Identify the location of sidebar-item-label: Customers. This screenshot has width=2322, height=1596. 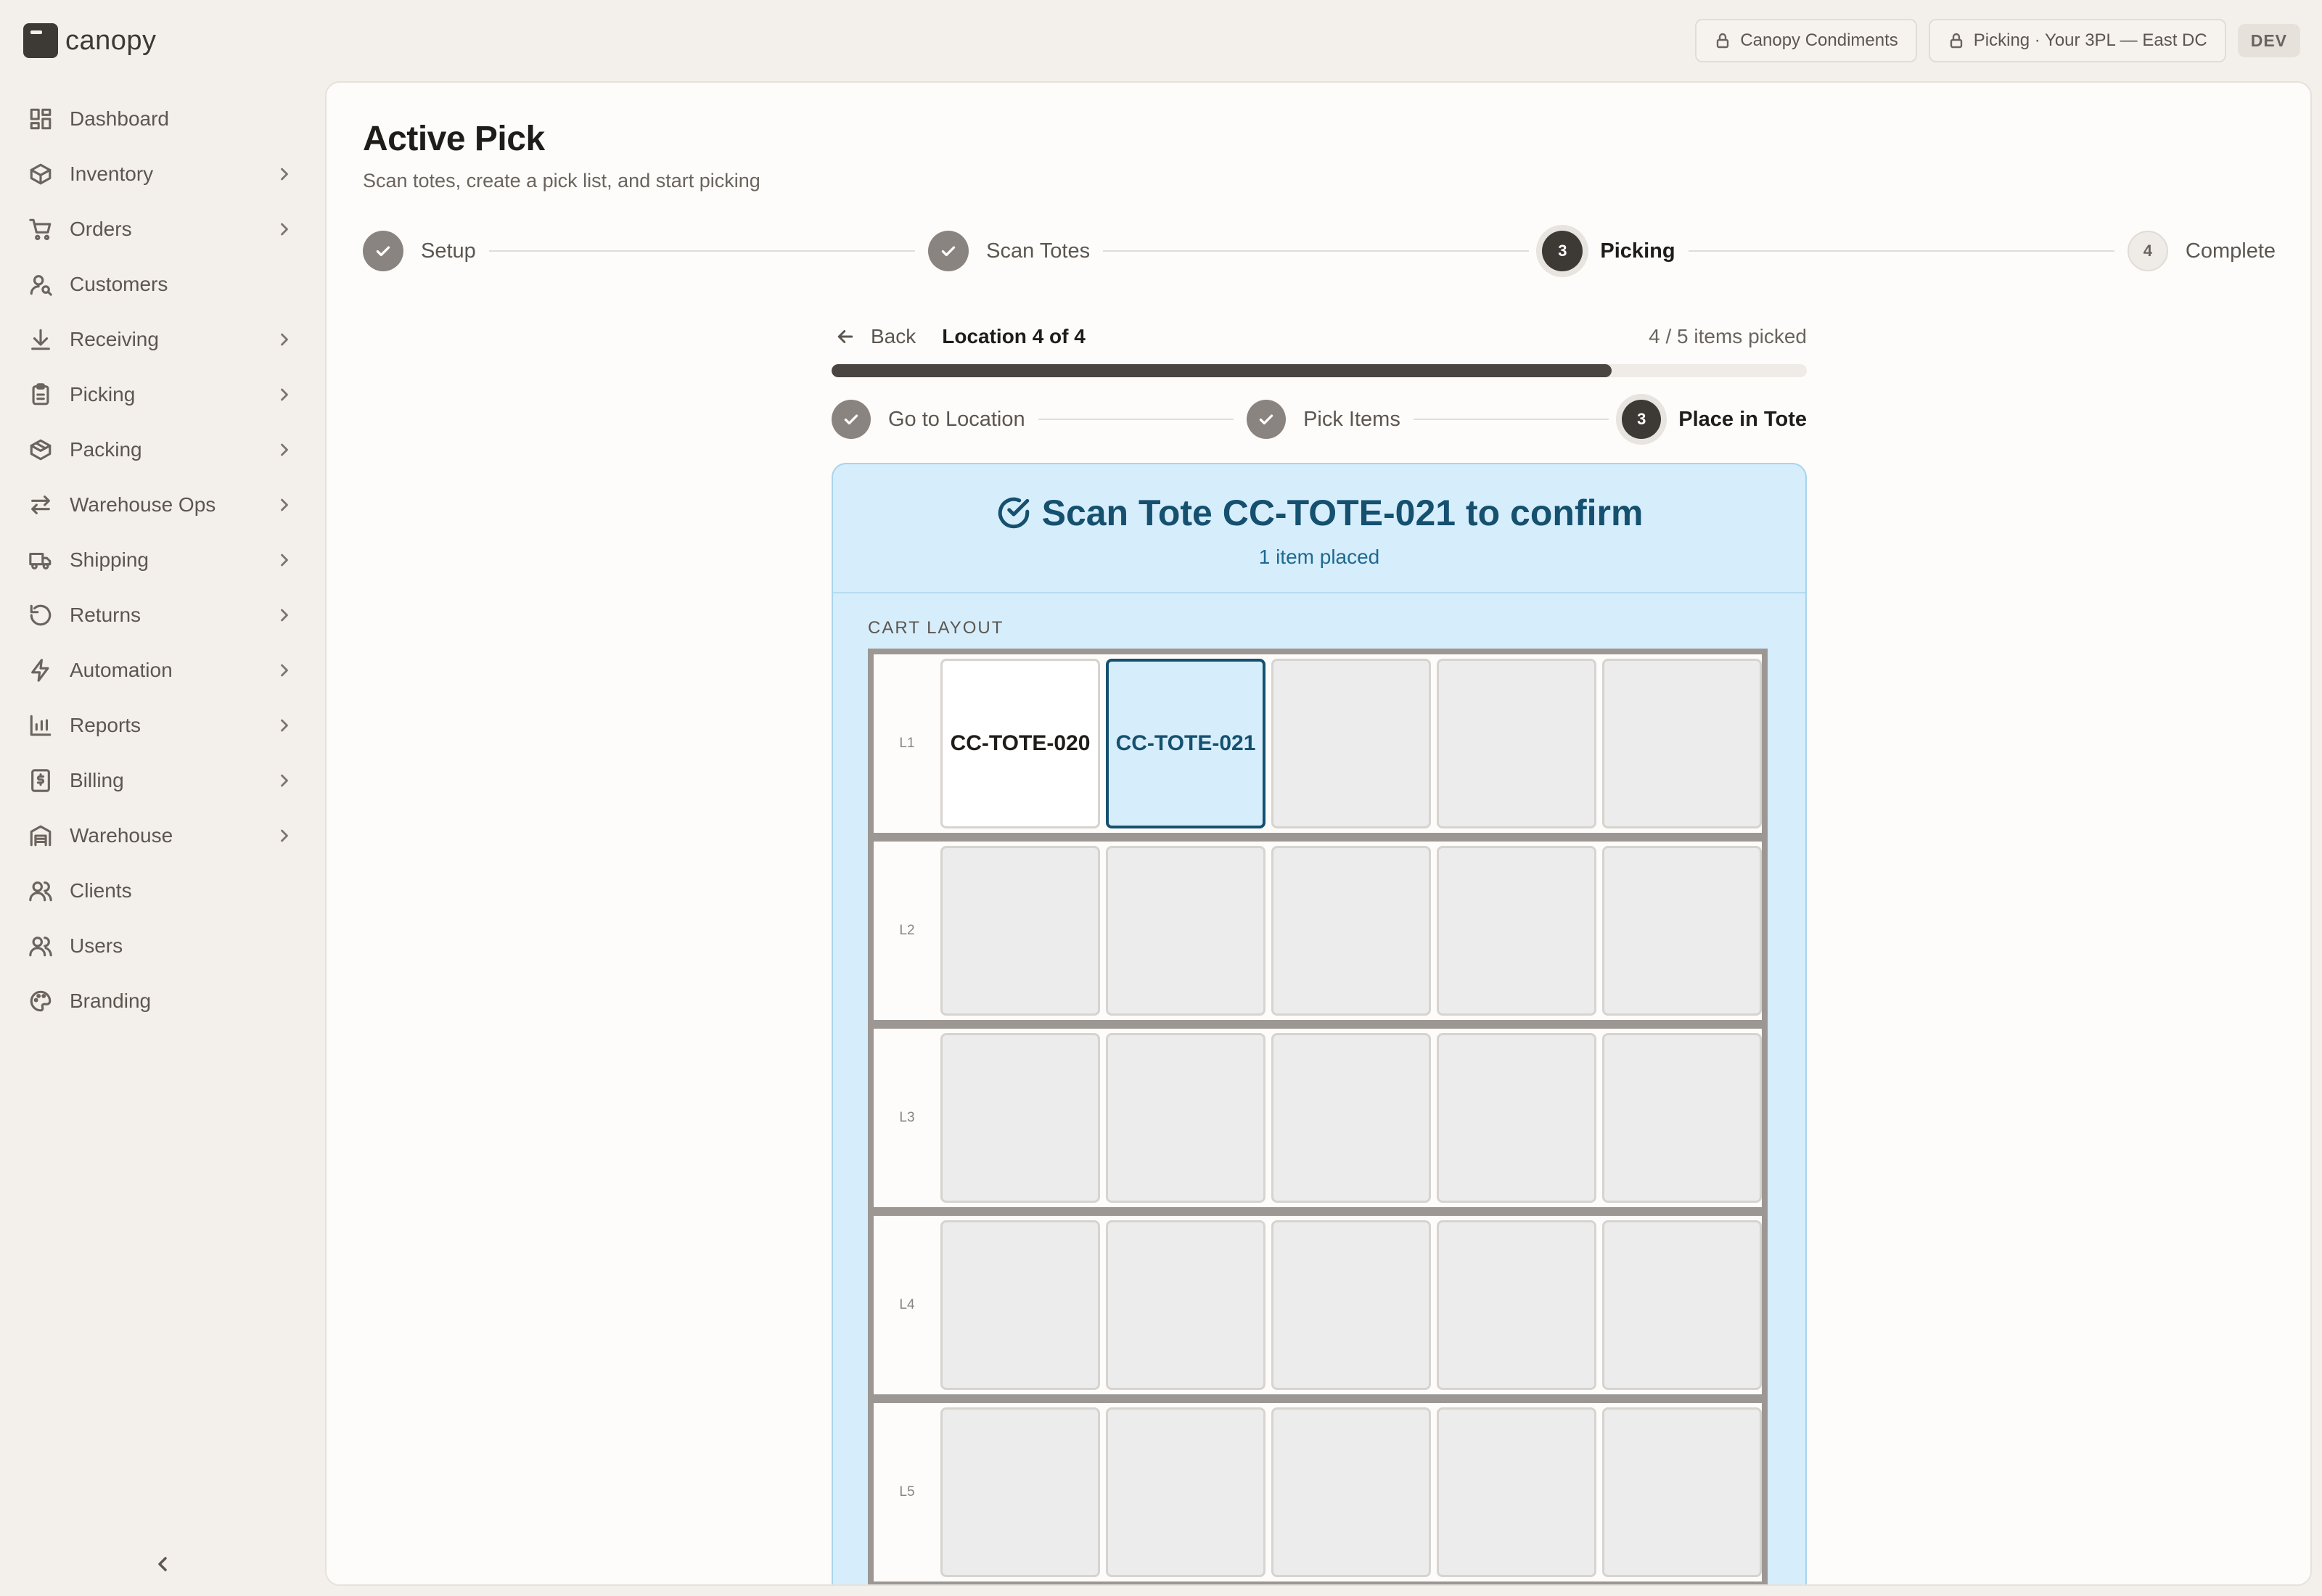
(119, 284).